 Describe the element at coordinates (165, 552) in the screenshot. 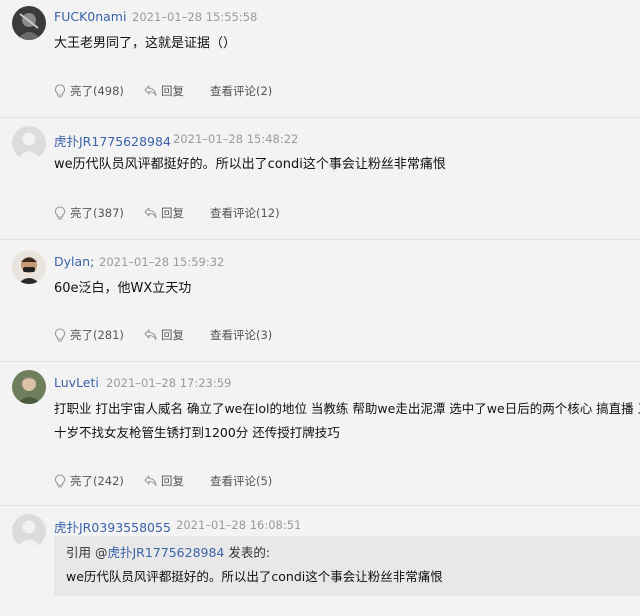

I see `quote-username-link: 虎扑JR1775628984` at that location.